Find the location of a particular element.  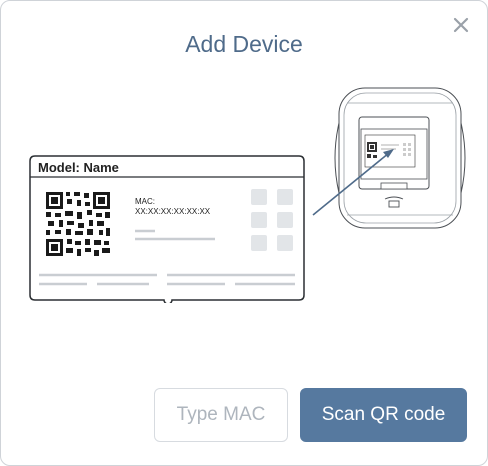

qr-code-icon is located at coordinates (78, 224).